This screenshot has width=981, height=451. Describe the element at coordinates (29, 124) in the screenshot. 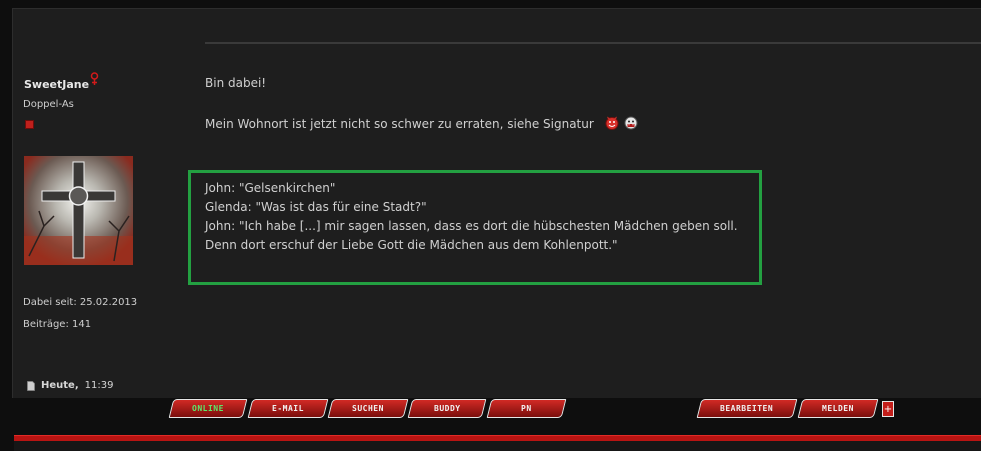

I see `rank-pip-icon` at that location.